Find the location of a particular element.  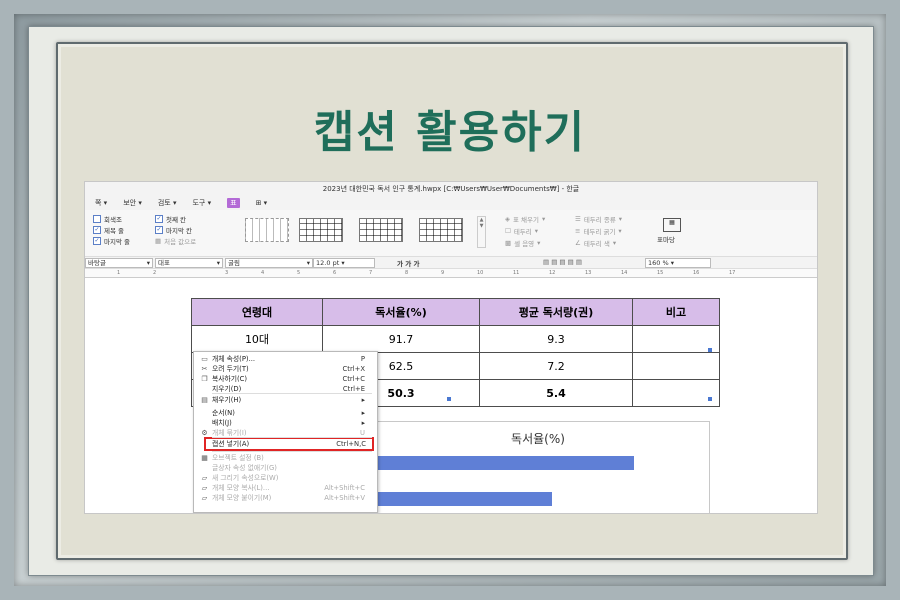

cell-shade-button: ▩ 셀 음영 ▾ is located at coordinates (522, 243).